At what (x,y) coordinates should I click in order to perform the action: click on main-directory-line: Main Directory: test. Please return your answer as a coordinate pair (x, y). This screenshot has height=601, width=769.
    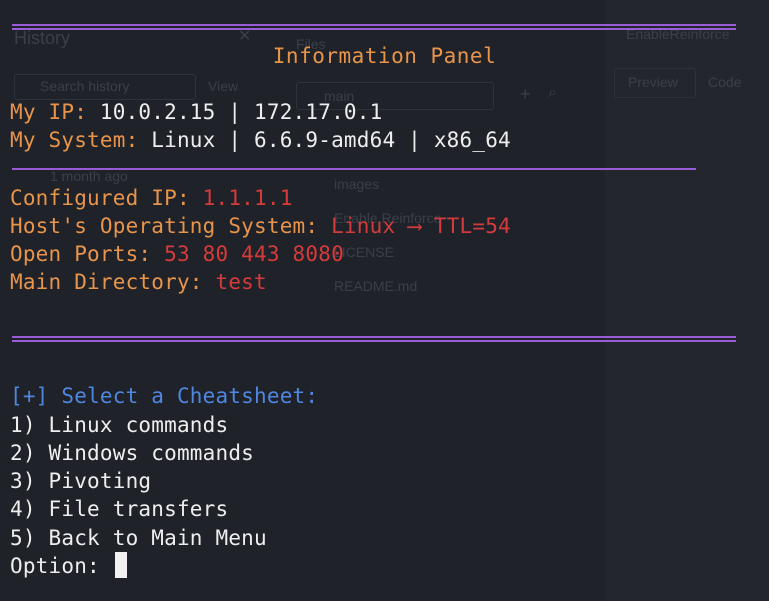
    Looking at the image, I should click on (138, 282).